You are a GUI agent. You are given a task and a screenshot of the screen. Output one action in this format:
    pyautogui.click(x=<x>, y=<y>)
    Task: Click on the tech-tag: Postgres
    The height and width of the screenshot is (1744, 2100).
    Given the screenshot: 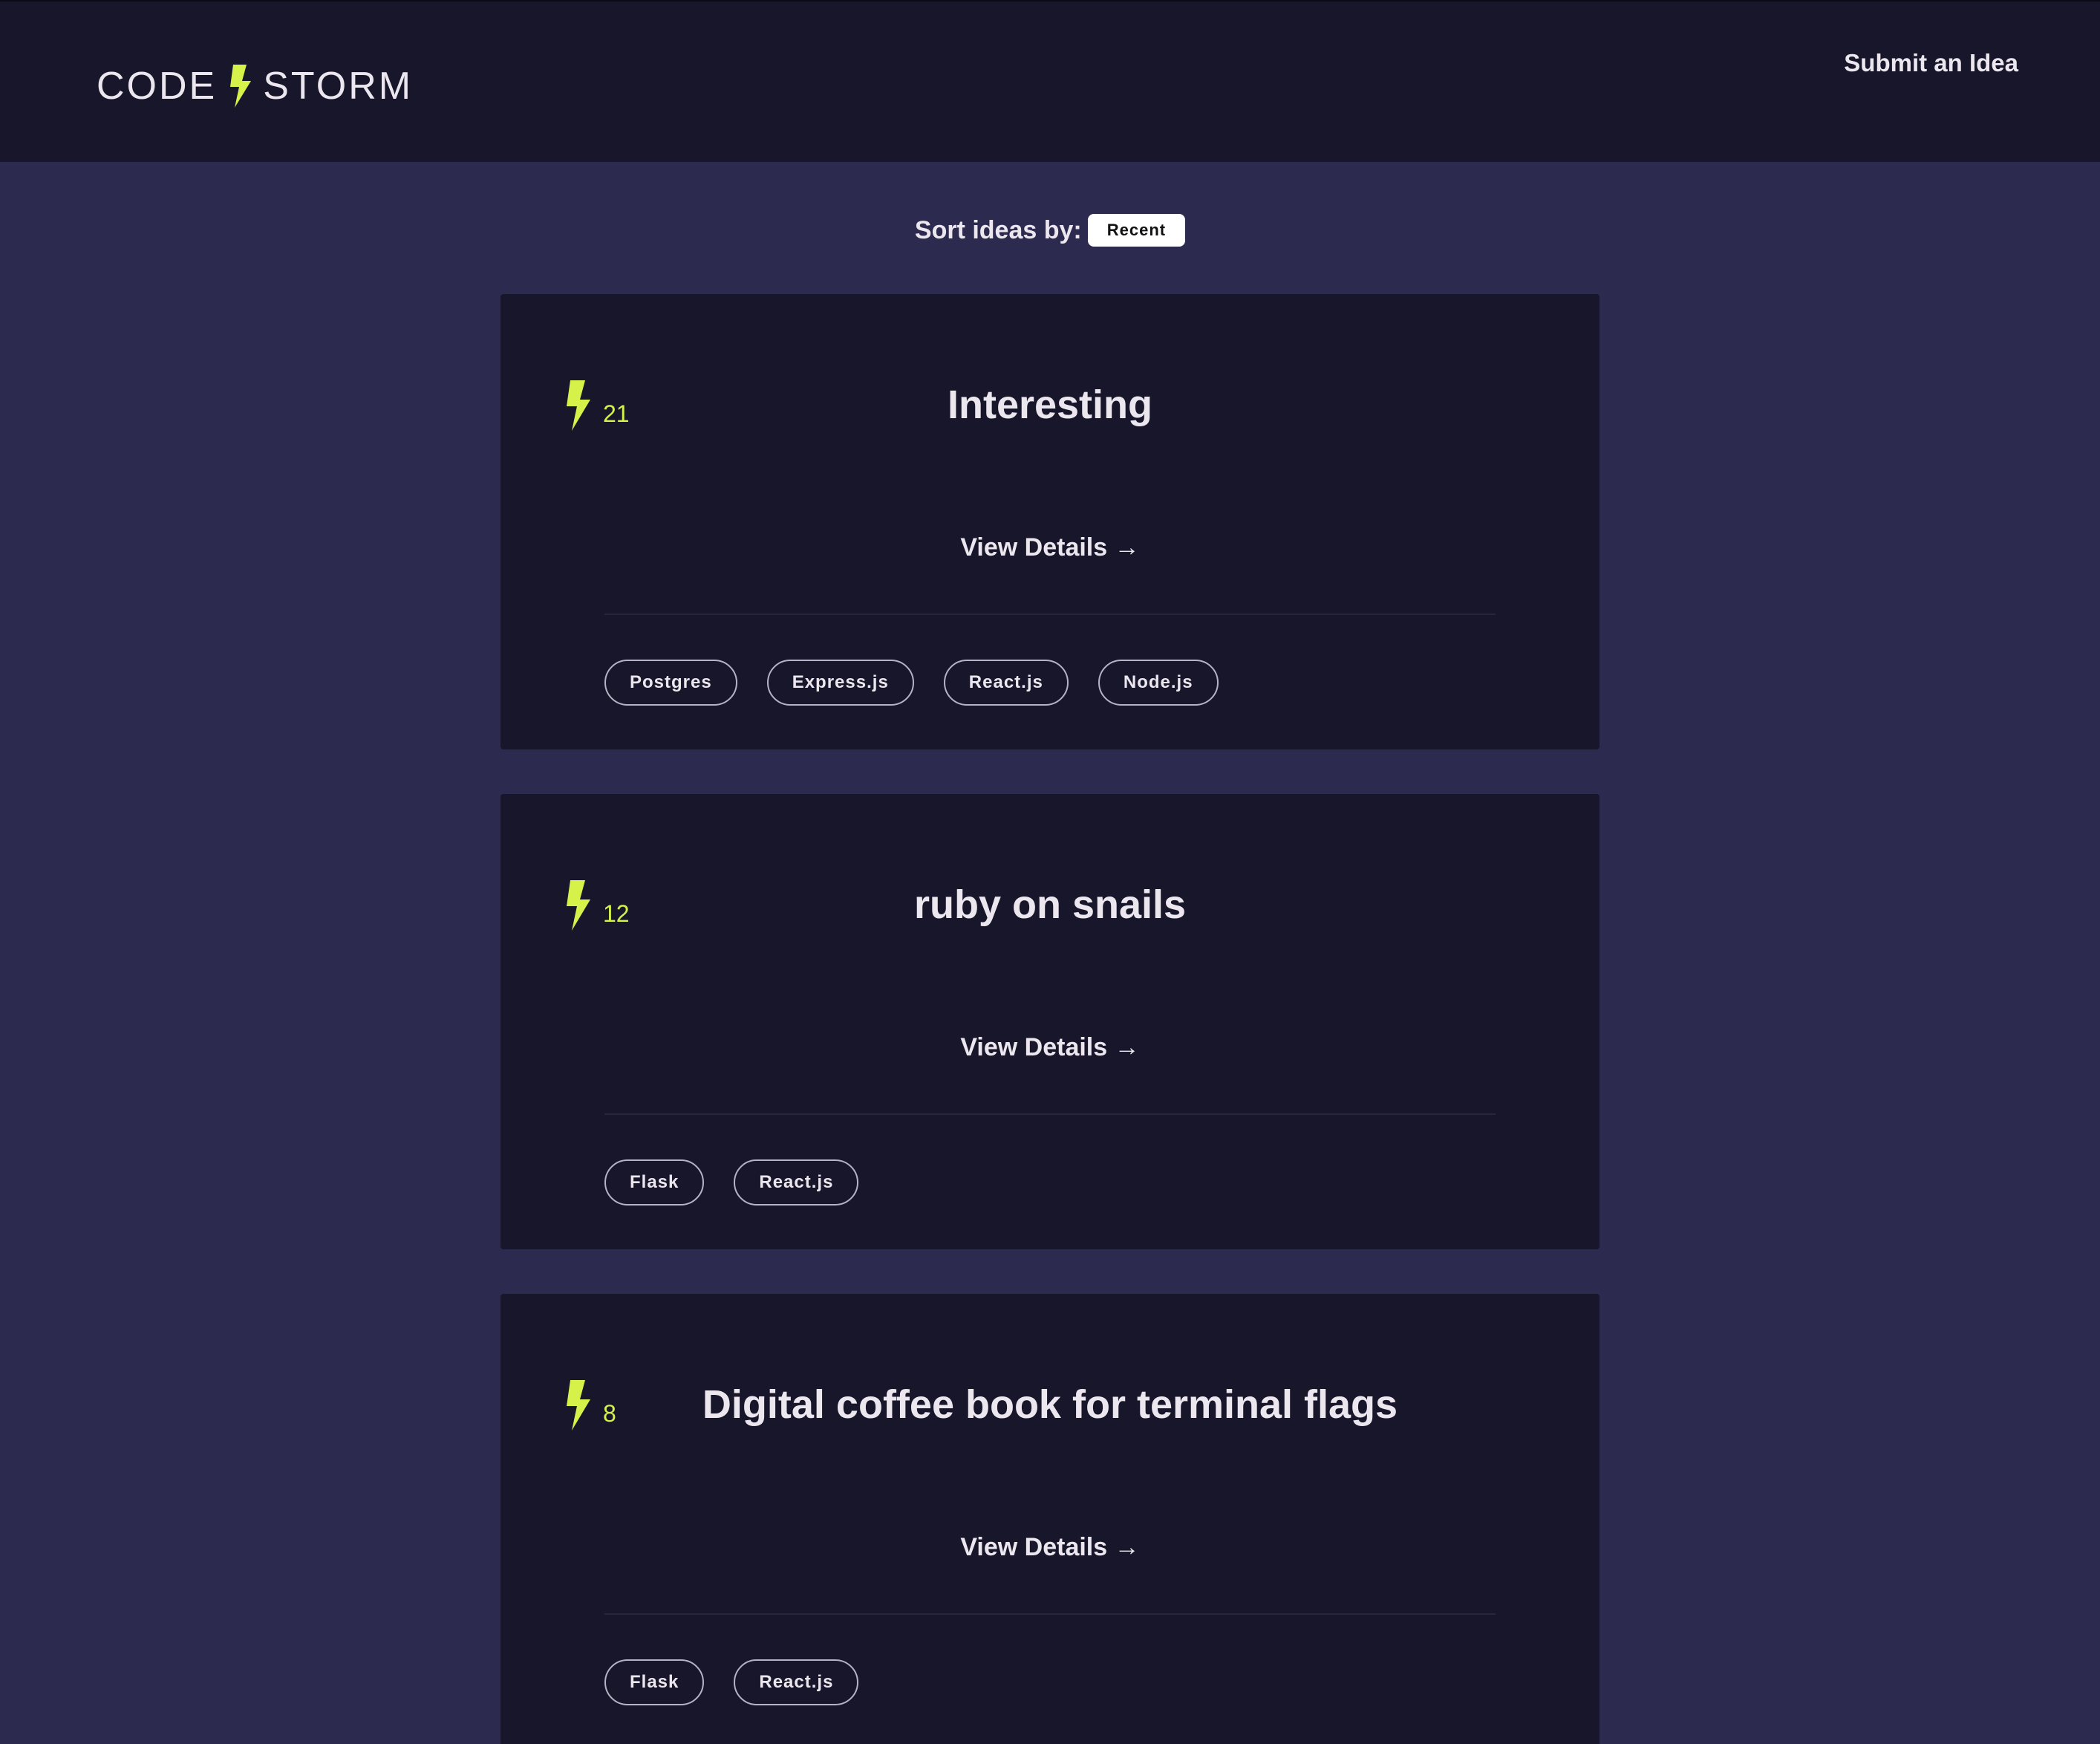 What is the action you would take?
    pyautogui.click(x=670, y=683)
    